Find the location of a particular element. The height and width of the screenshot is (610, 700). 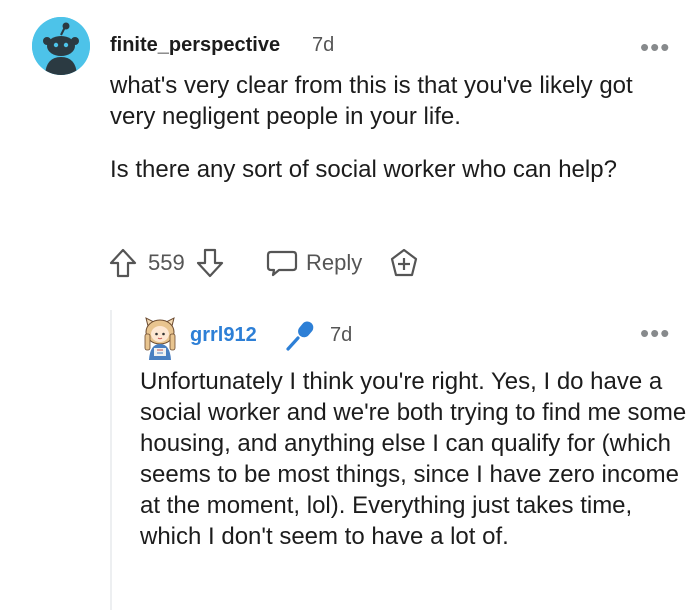

microphone-icon is located at coordinates (301, 337).